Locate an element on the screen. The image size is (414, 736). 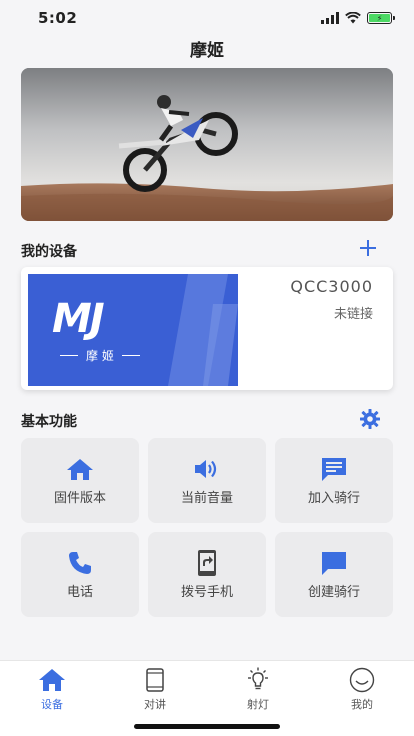
dial-phone-button: 拨号手机 is located at coordinates (207, 574).